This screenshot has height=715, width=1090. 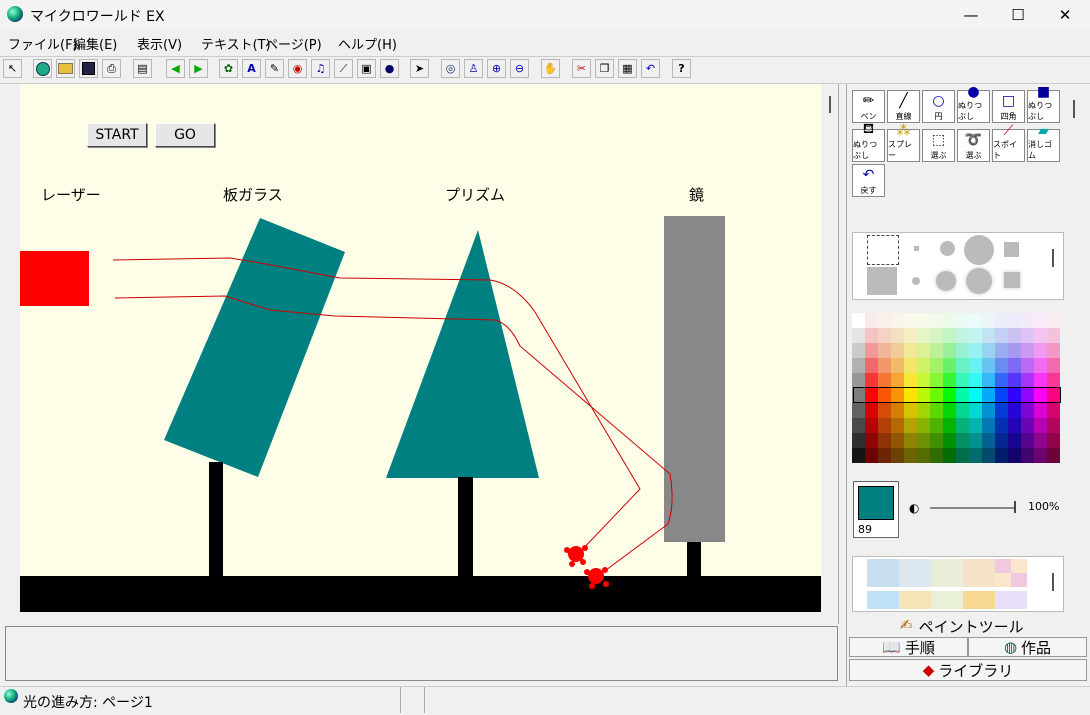 What do you see at coordinates (650, 68) in the screenshot?
I see `undo-icon: ↶` at bounding box center [650, 68].